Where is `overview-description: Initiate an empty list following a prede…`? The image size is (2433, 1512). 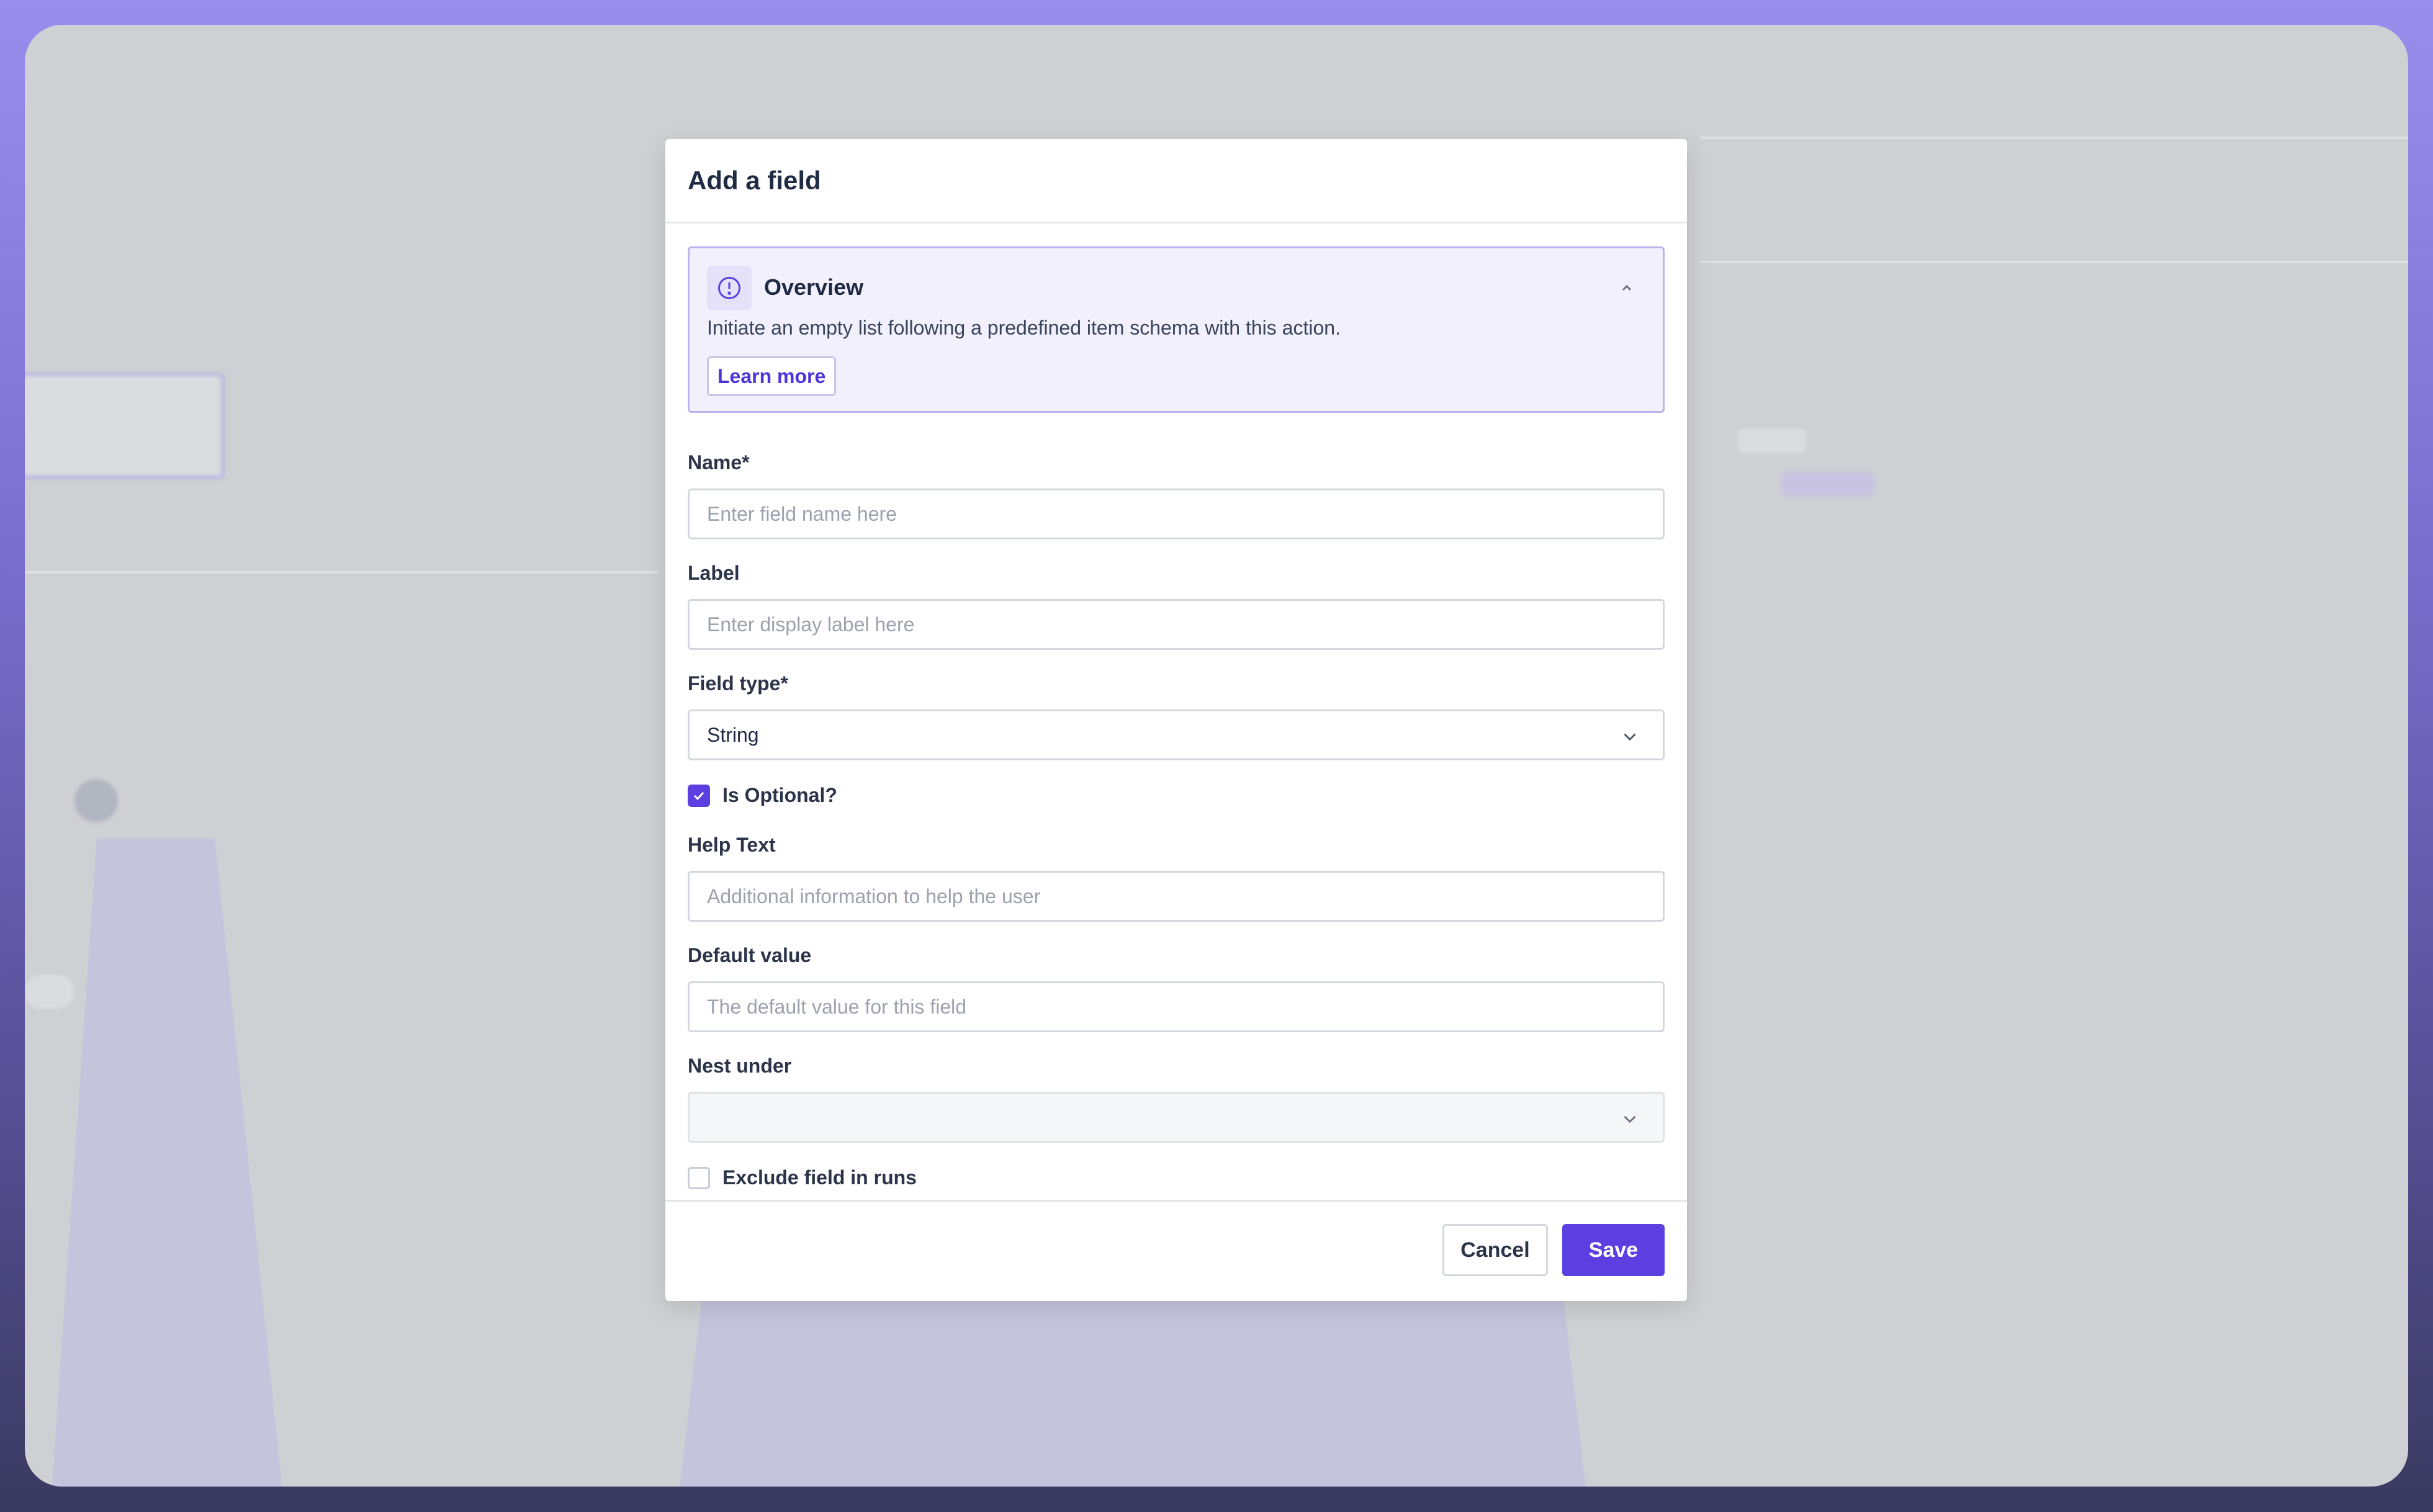
overview-description: Initiate an empty list following a prede… is located at coordinates (1024, 328).